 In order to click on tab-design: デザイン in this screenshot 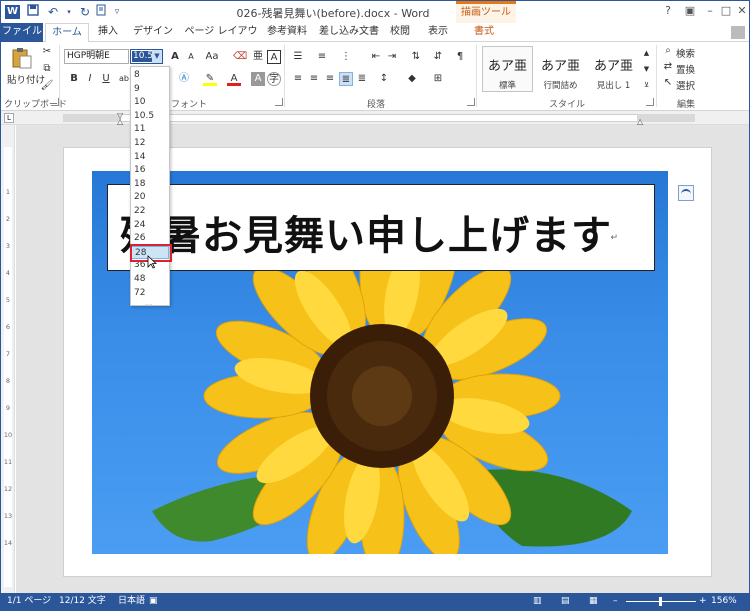, I will do `click(153, 32)`.